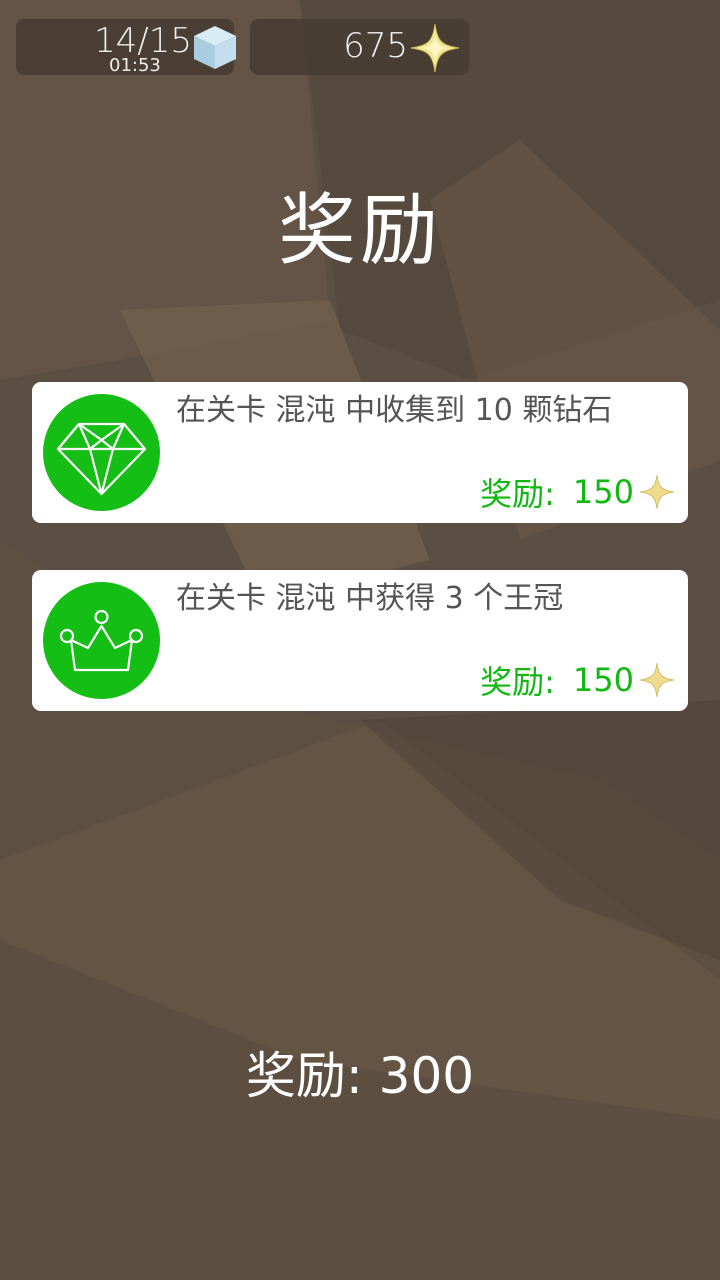 This screenshot has width=720, height=1280. What do you see at coordinates (126, 47) in the screenshot?
I see `level-progress-panel: 14/15 01:53` at bounding box center [126, 47].